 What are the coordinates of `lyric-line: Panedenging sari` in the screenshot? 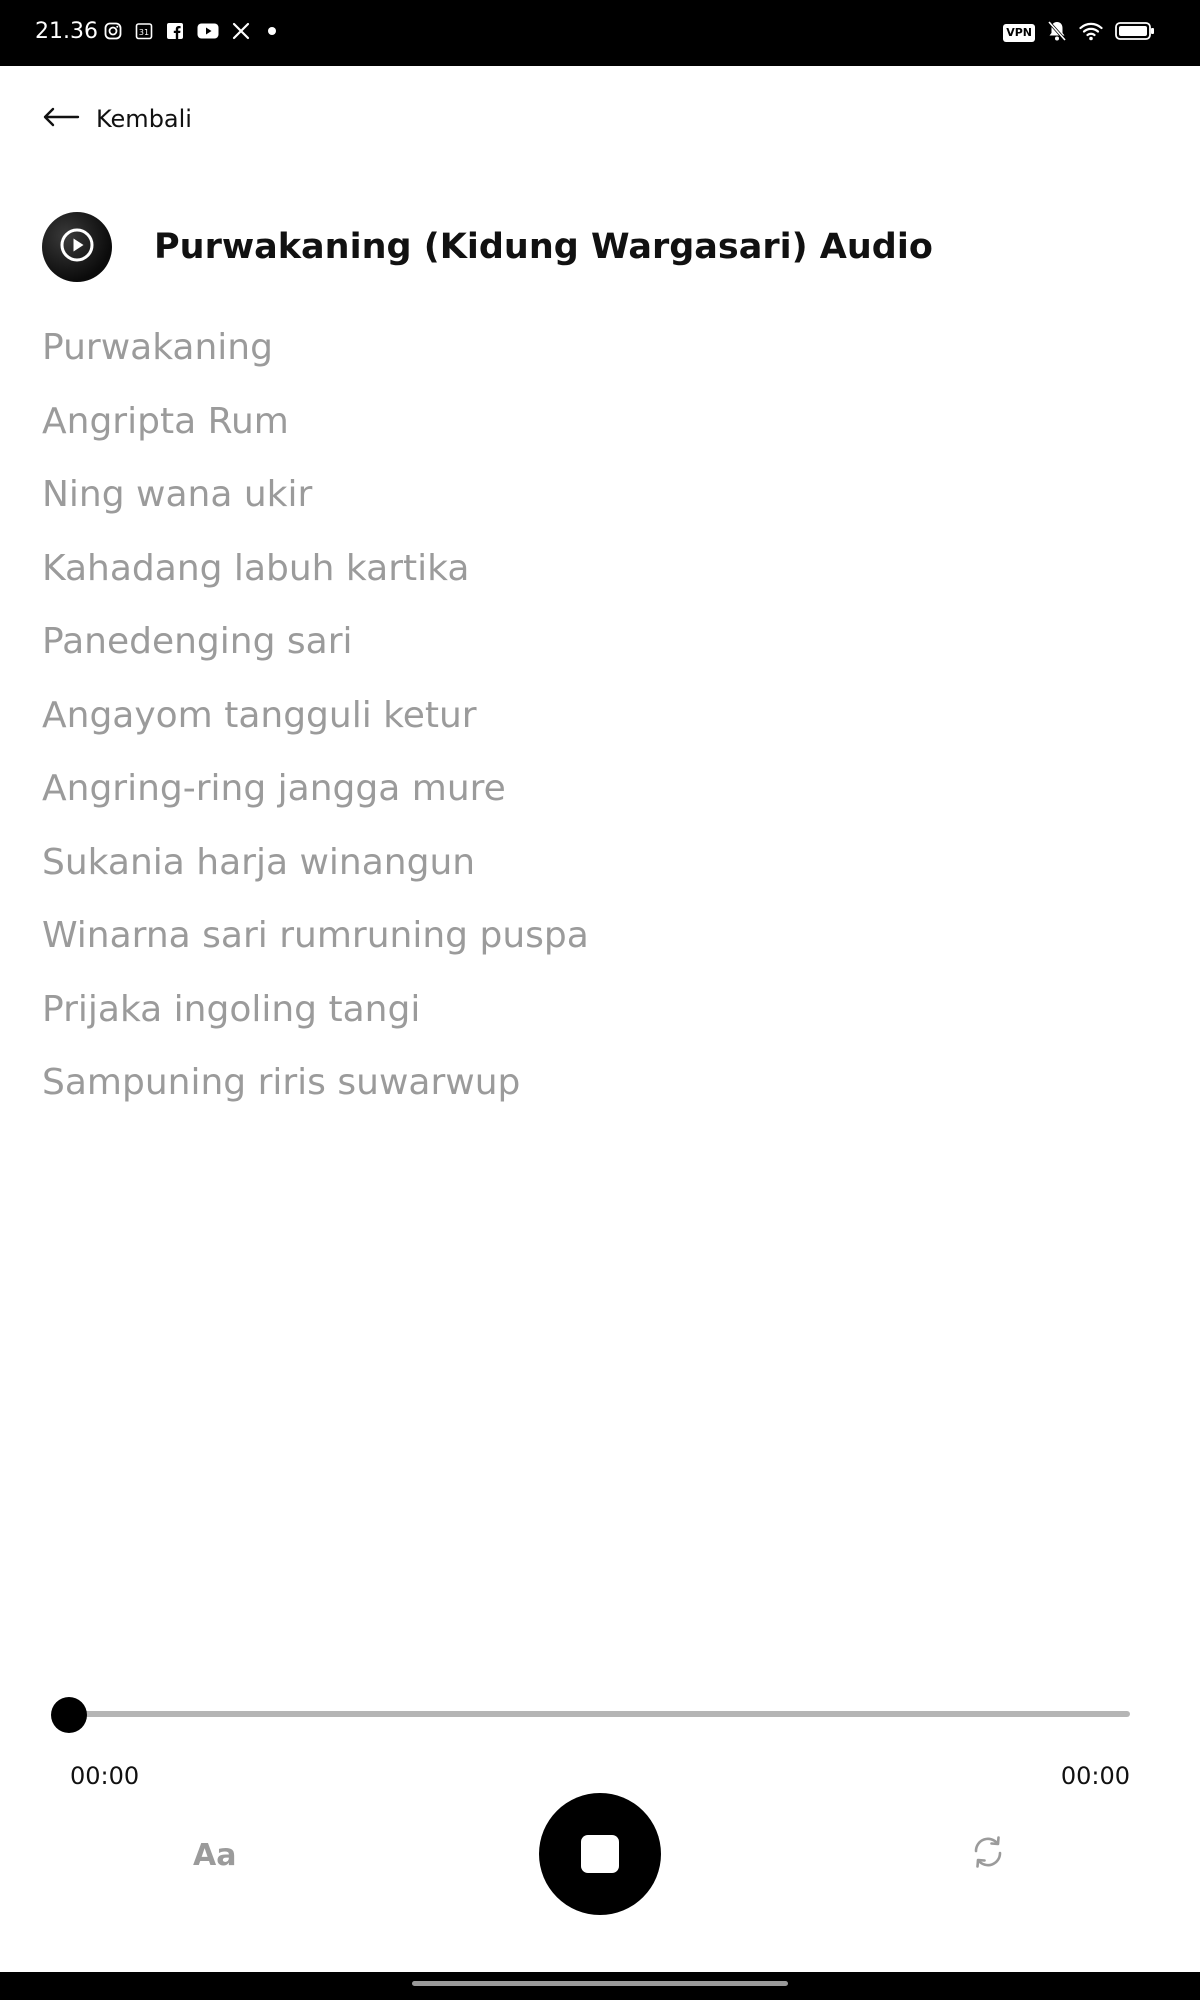 It's located at (197, 641).